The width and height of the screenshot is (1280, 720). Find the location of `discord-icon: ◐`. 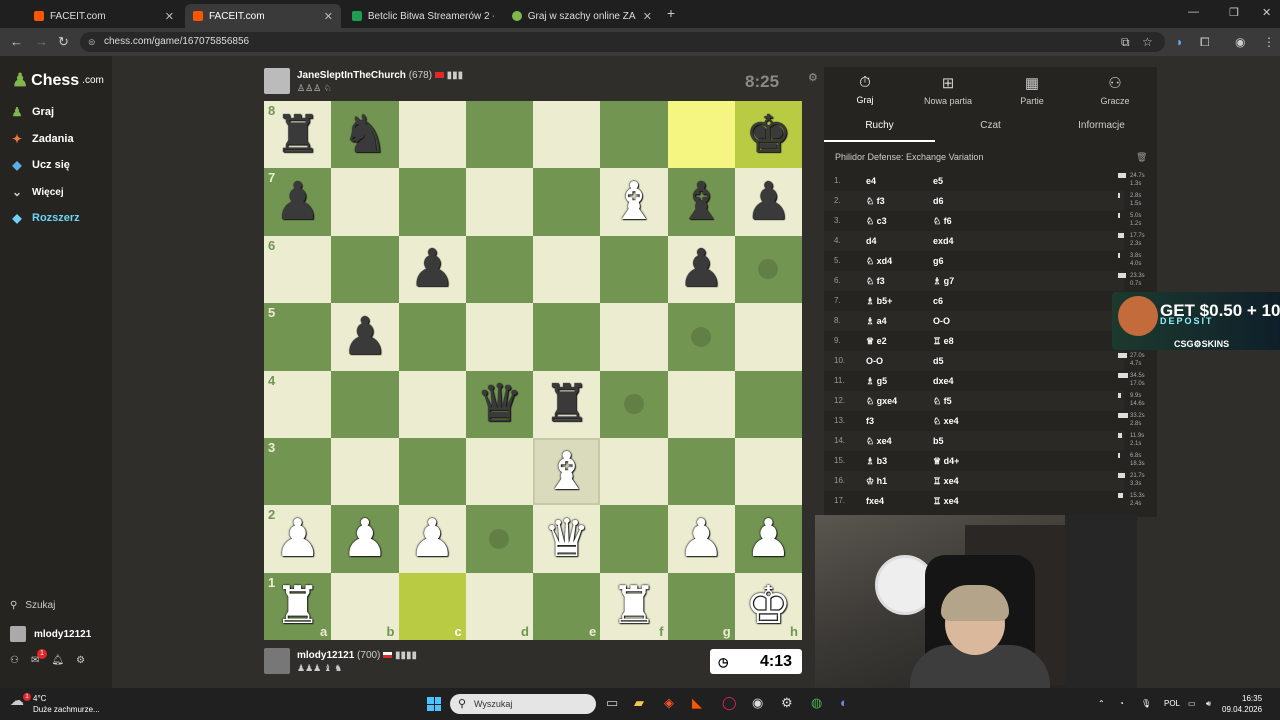

discord-icon: ◐ is located at coordinates (844, 702).